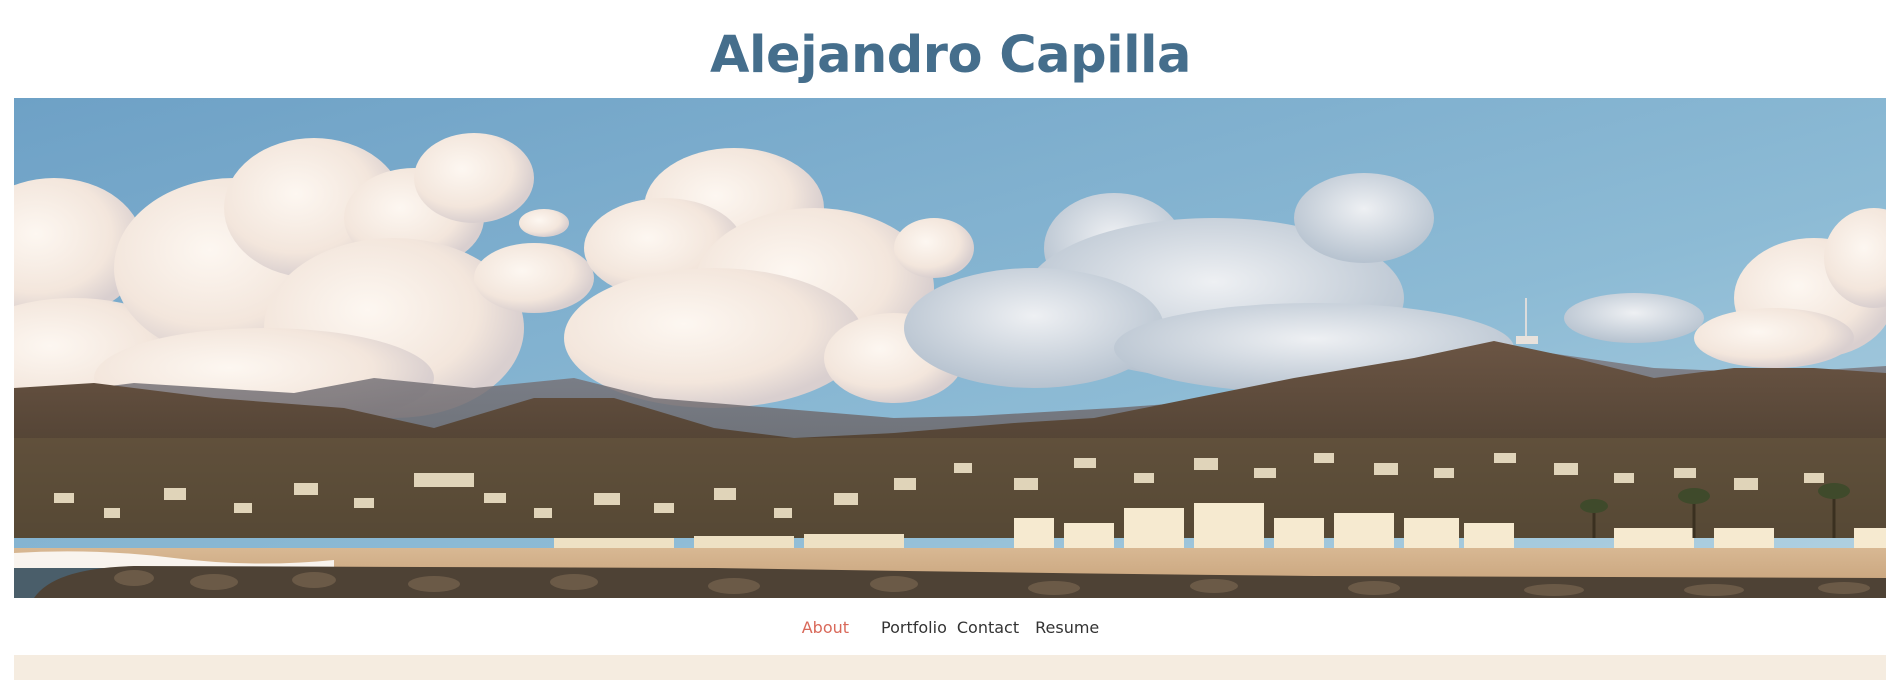 This screenshot has width=1901, height=680. Describe the element at coordinates (914, 627) in the screenshot. I see `nav-link-portfolio: Portfolio` at that location.